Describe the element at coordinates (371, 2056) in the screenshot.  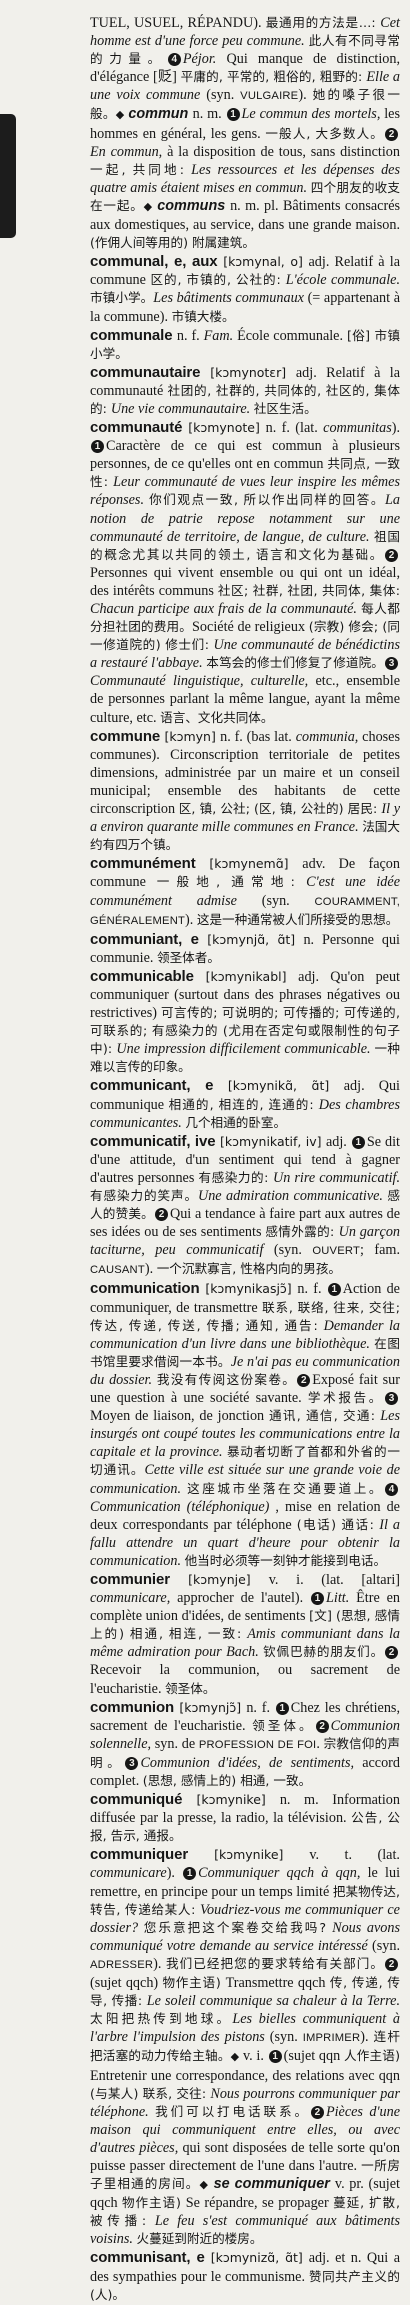
I see `chinese-translation: 人作主语)` at that location.